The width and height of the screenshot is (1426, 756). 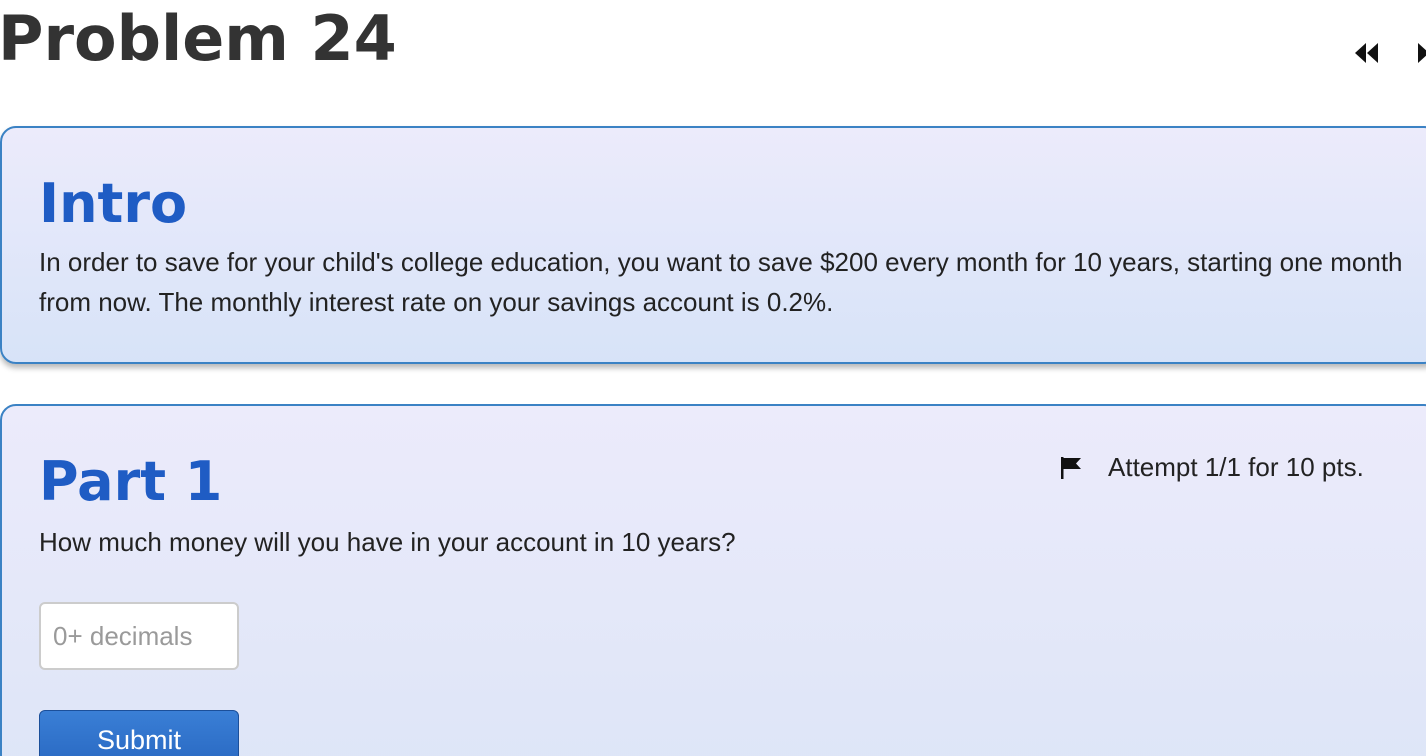 I want to click on attempt-text: Attempt 1/1 for 10 pts., so click(x=1236, y=467).